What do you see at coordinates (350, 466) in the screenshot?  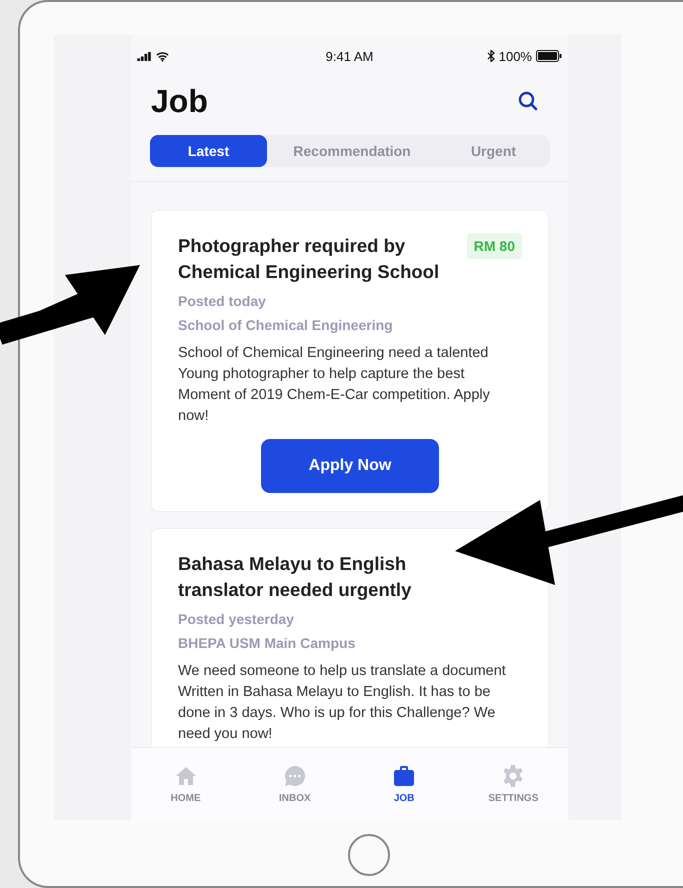 I see `apply-button: Apply Now` at bounding box center [350, 466].